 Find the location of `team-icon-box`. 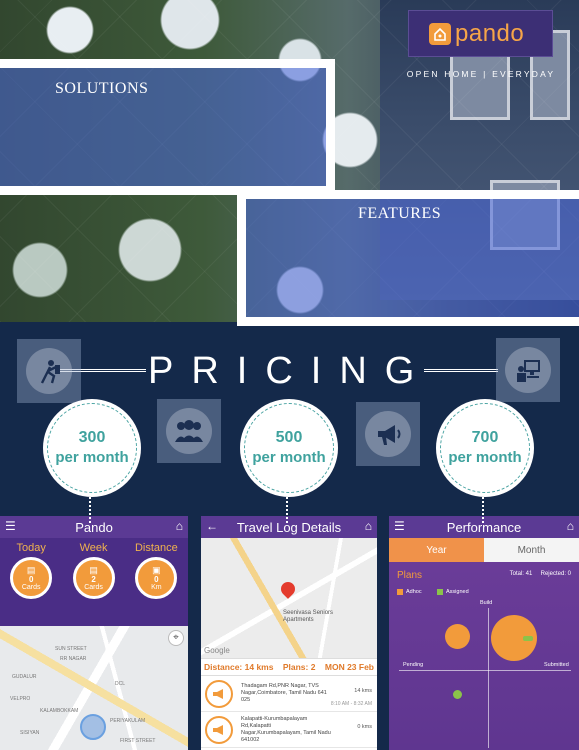

team-icon-box is located at coordinates (189, 431).